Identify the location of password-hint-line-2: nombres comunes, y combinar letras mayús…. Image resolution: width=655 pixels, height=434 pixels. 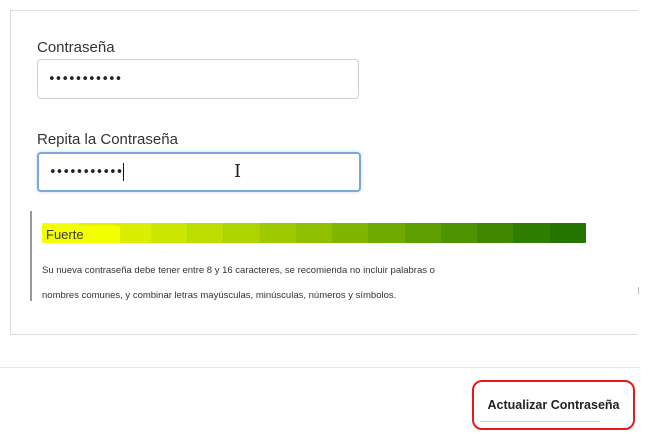
(219, 295).